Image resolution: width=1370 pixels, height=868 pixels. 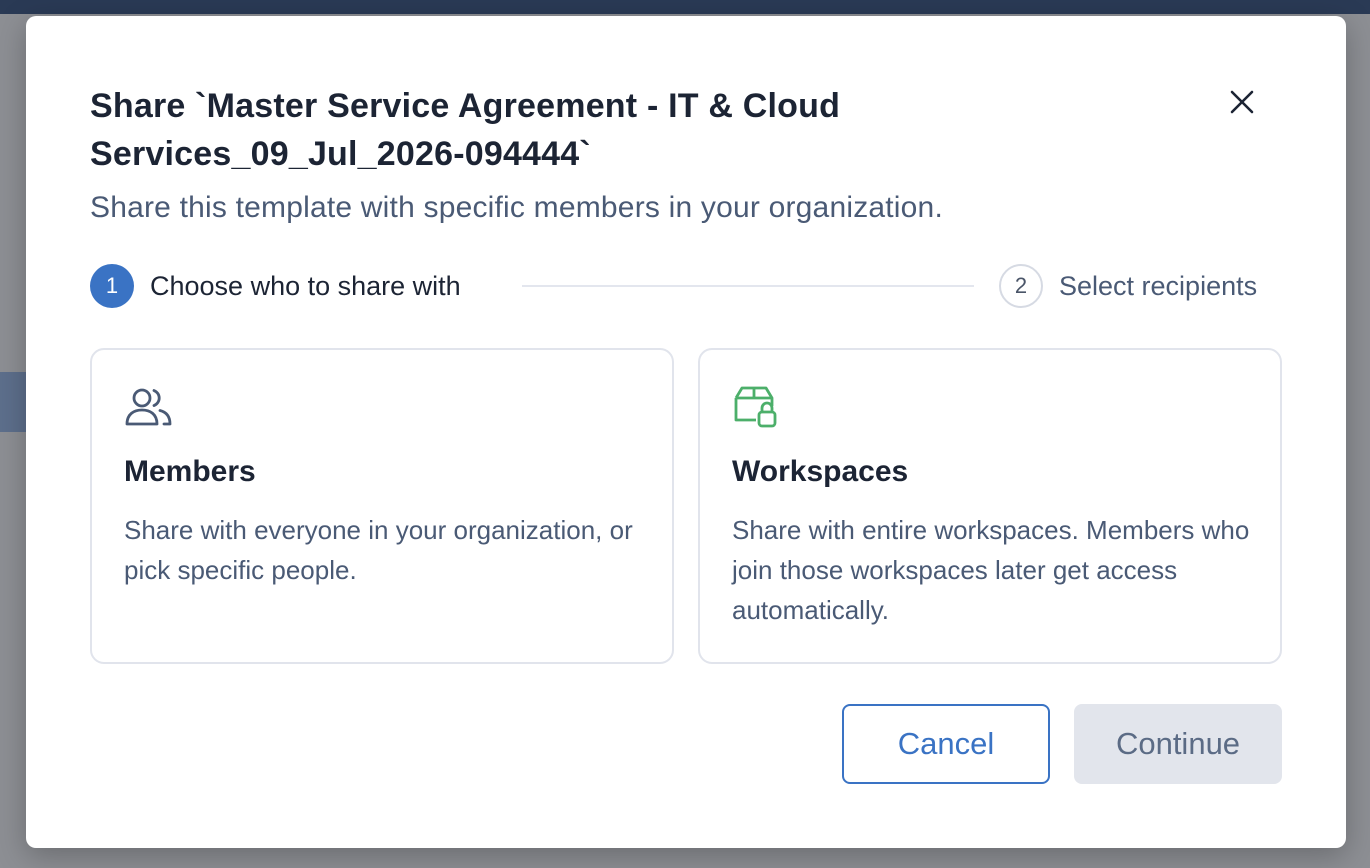 What do you see at coordinates (112, 286) in the screenshot?
I see `step-1-indicator: 1` at bounding box center [112, 286].